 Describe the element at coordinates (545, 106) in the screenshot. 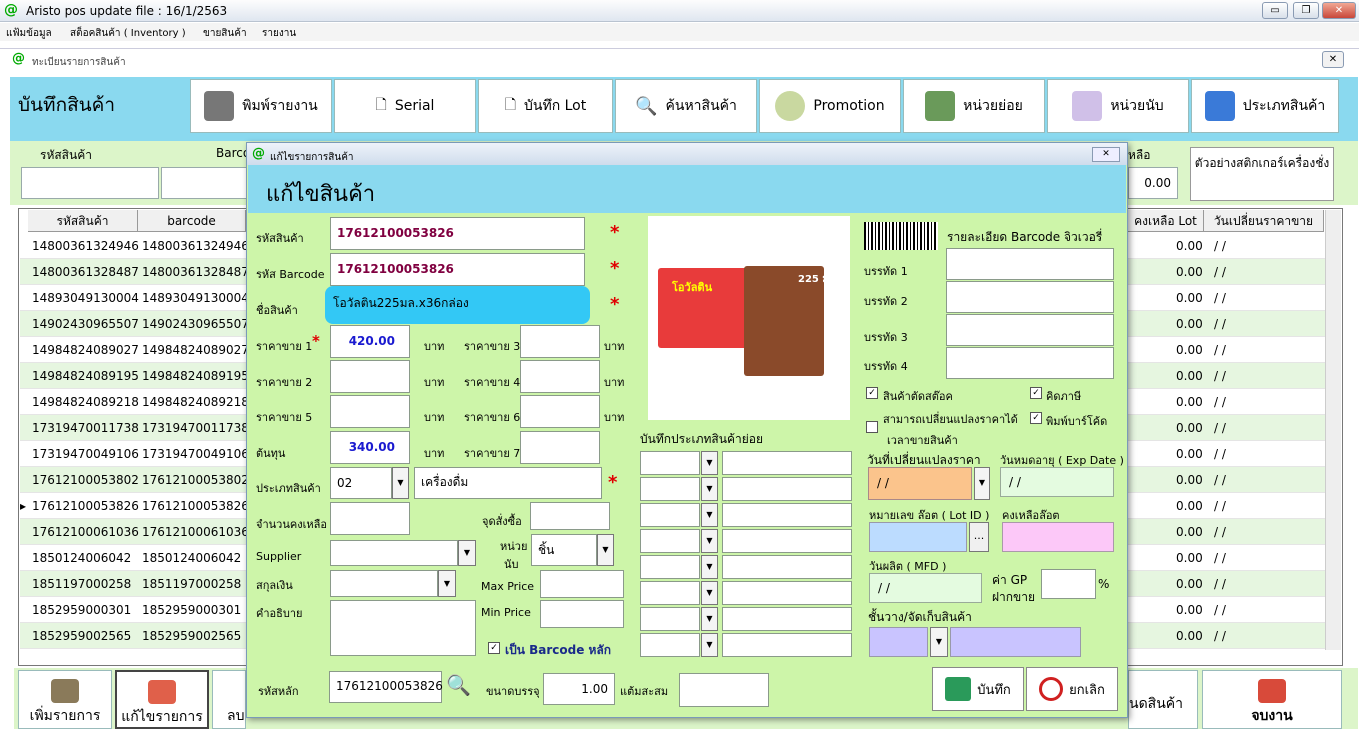

I see `save-lot-button: 🗋 บันทึก Lot` at that location.